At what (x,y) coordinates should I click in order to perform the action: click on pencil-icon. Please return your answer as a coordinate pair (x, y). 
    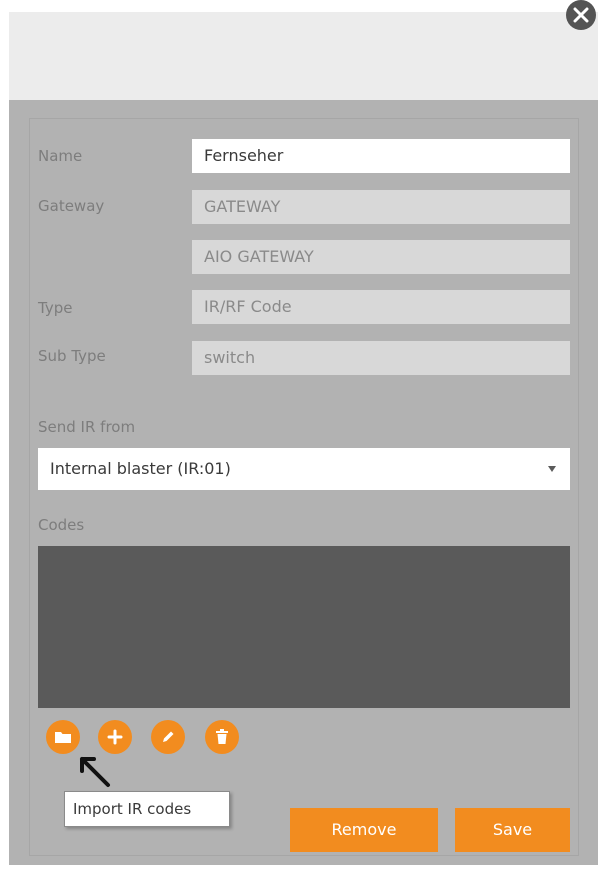
    Looking at the image, I should click on (168, 736).